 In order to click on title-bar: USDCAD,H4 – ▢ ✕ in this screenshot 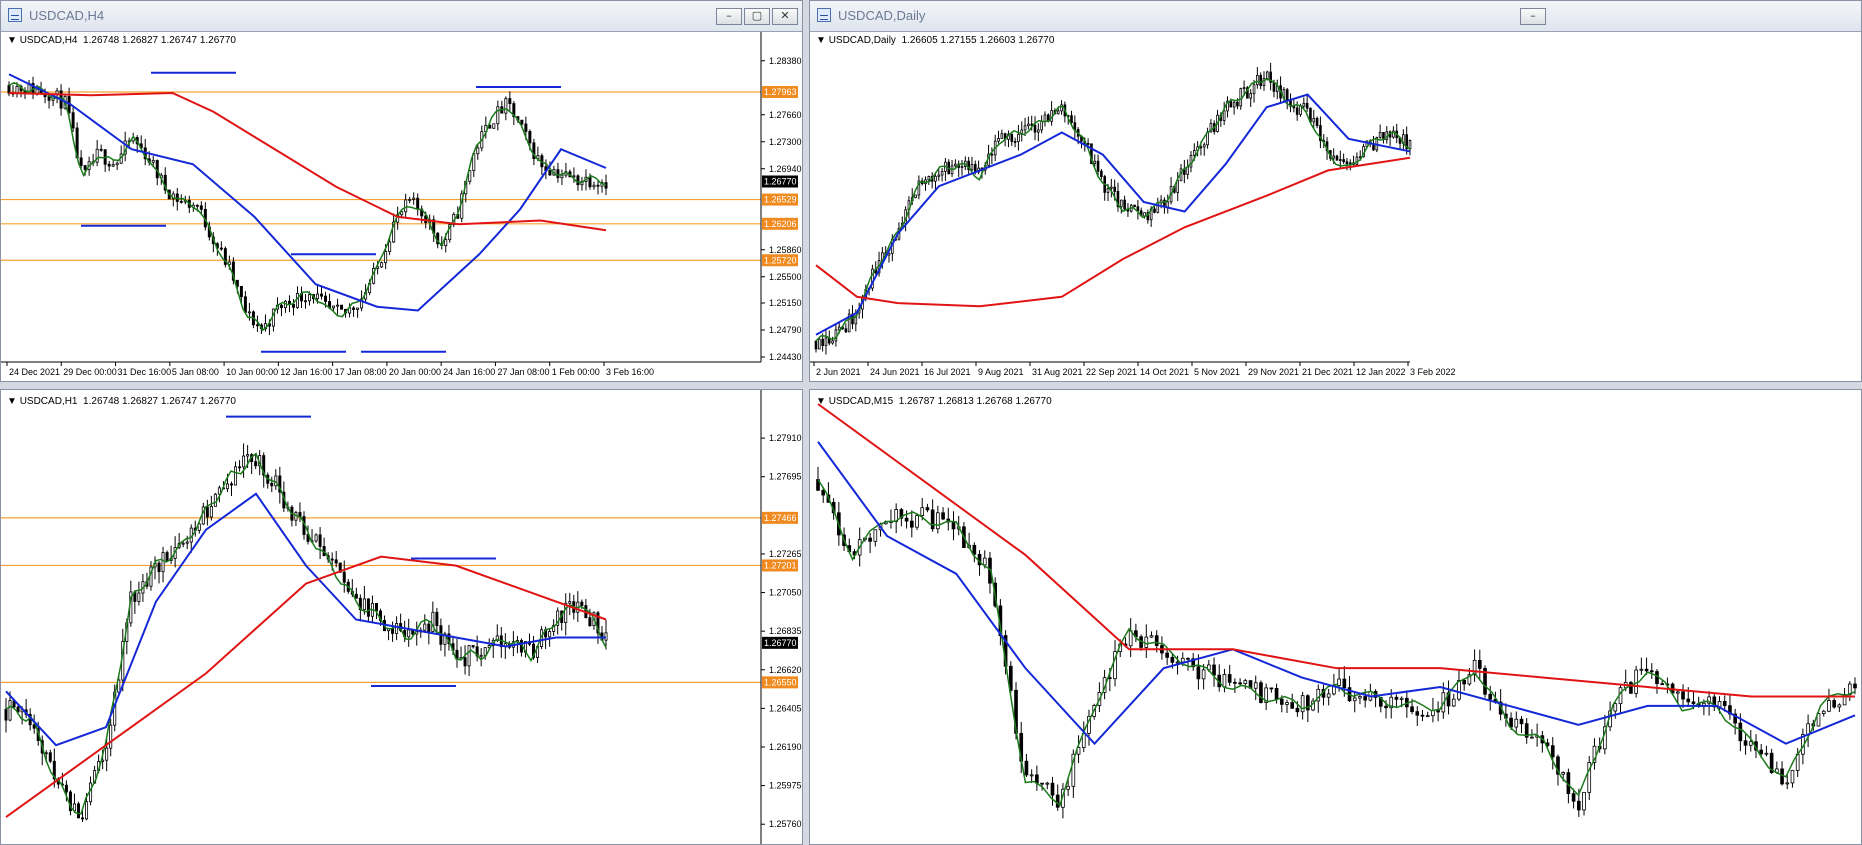, I will do `click(401, 16)`.